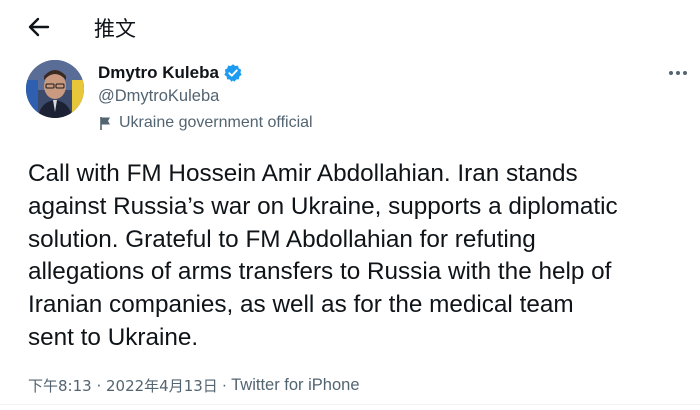  Describe the element at coordinates (158, 96) in the screenshot. I see `author-handle: @DmytroKuleba` at that location.